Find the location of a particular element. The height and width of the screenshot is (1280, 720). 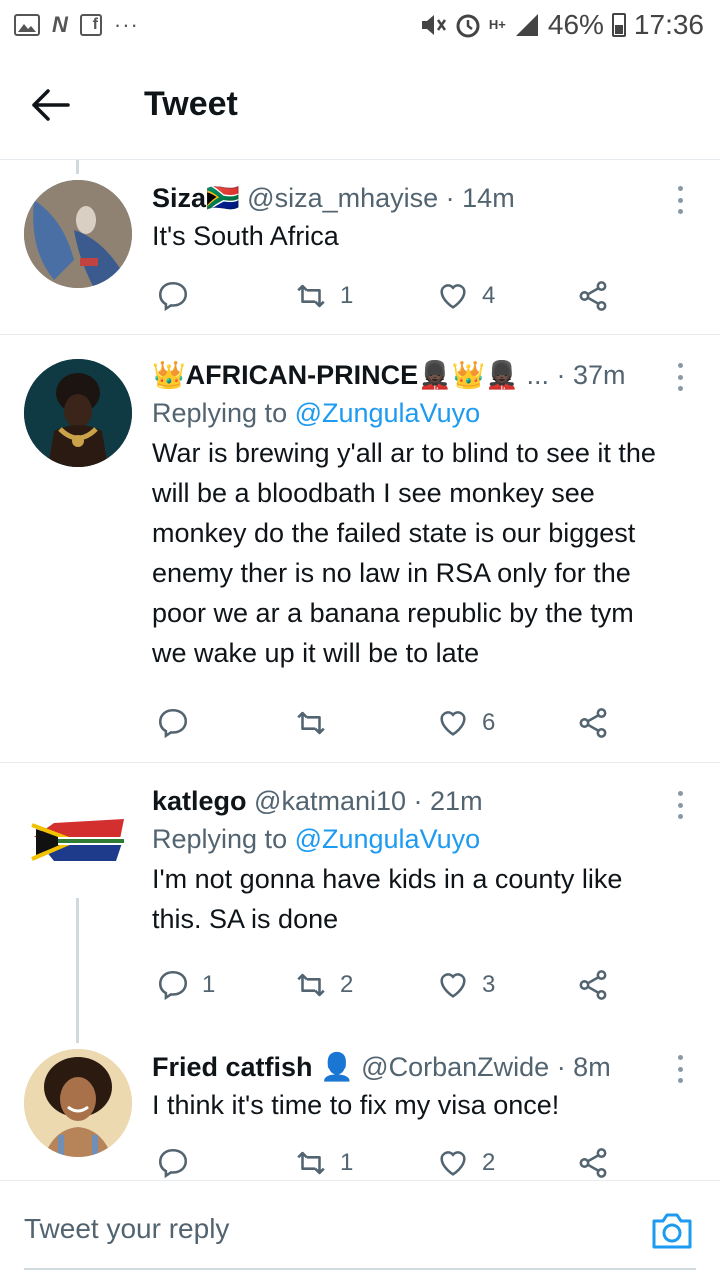

system-icons: H+ 46% 17:36 is located at coordinates (561, 25).